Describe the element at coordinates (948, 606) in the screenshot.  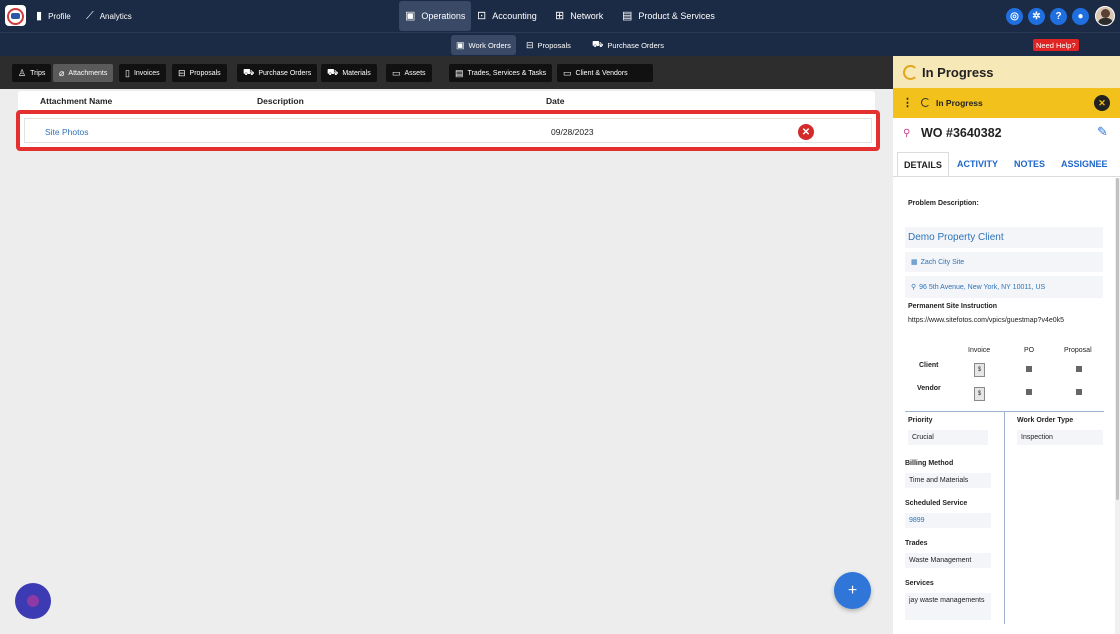
I see `services-value: jay waste managements` at that location.